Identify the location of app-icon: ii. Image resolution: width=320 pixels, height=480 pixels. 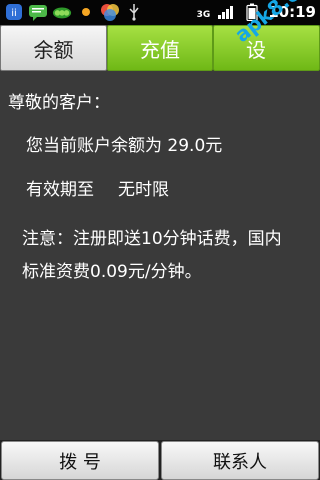
(14, 12).